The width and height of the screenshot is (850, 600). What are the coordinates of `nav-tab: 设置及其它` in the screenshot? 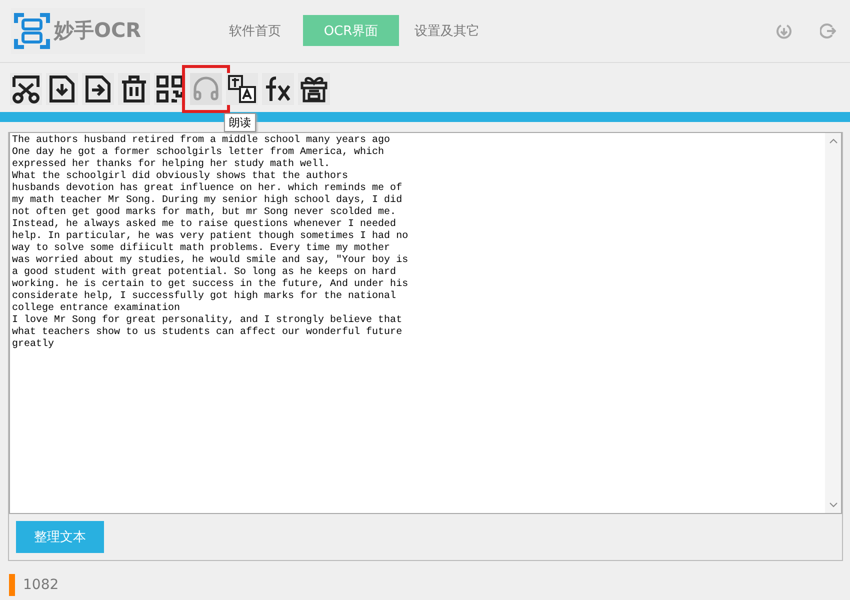 It's located at (447, 30).